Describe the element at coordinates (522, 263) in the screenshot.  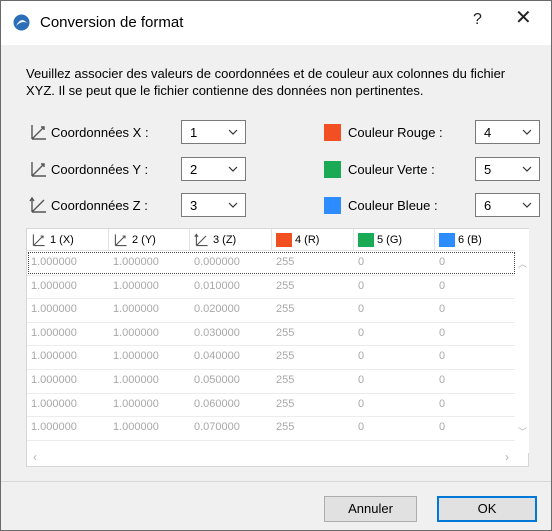
I see `scroll-up-icon: ︿` at that location.